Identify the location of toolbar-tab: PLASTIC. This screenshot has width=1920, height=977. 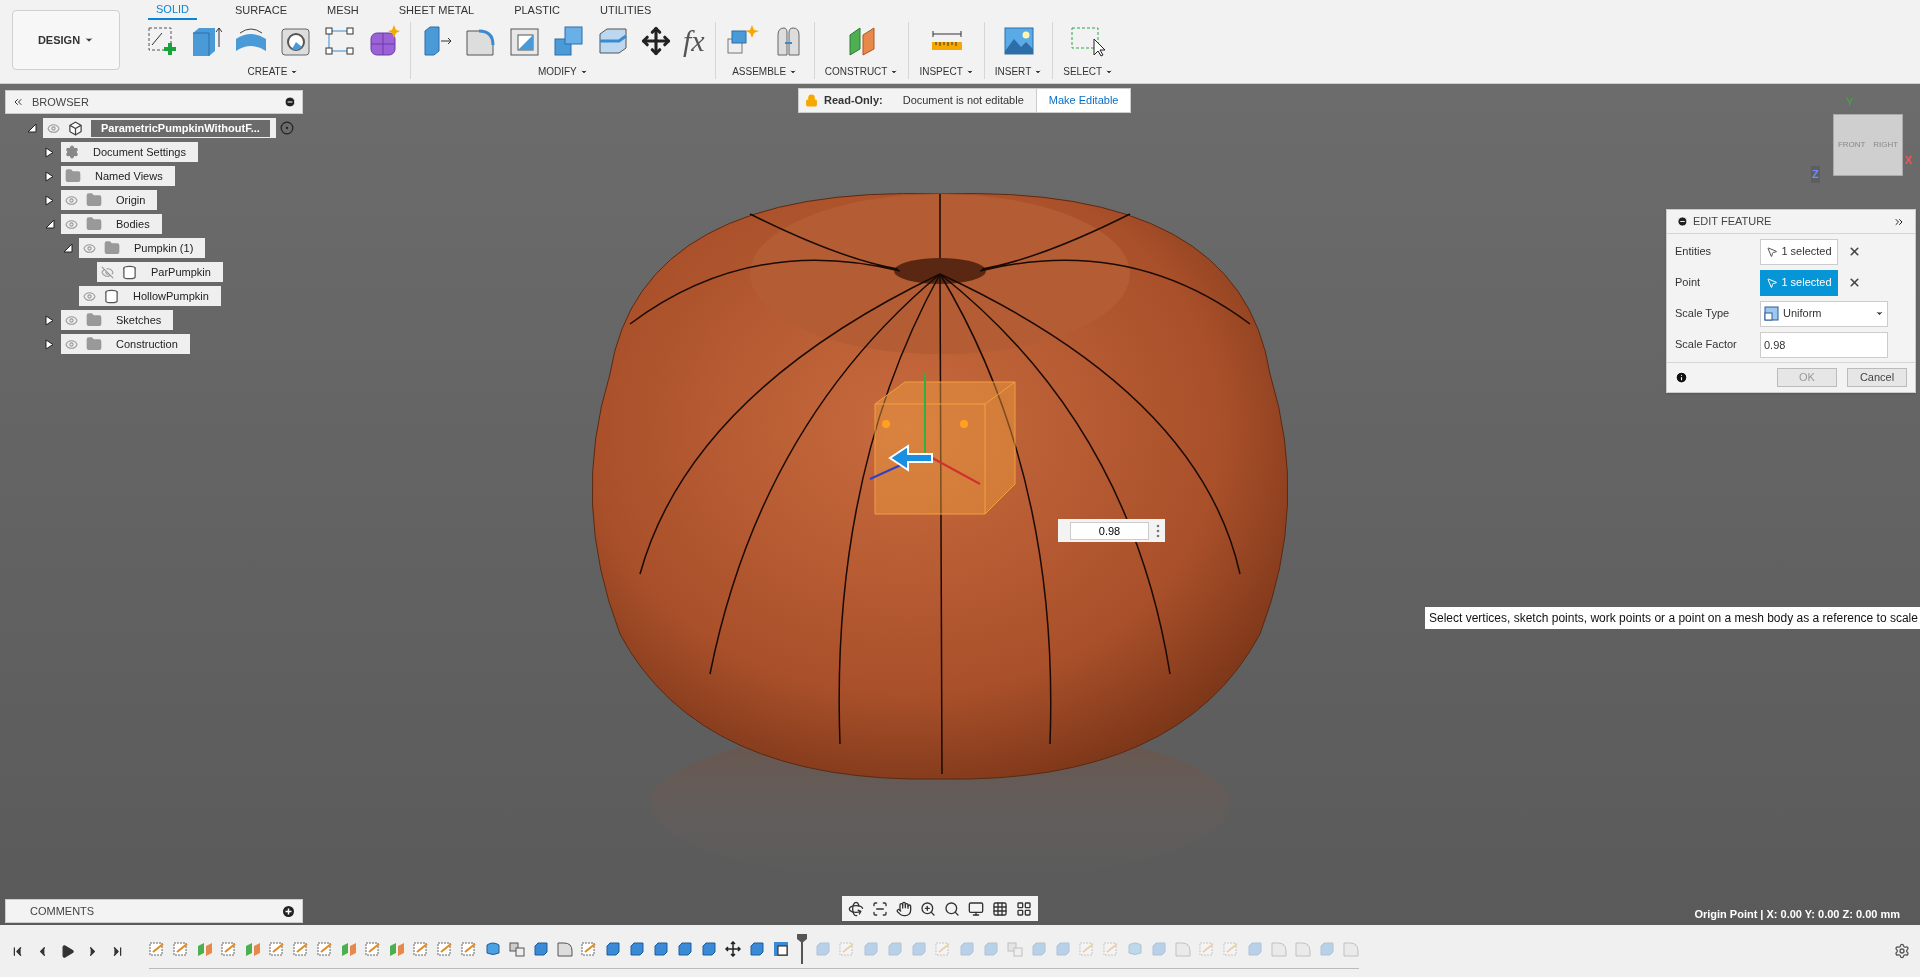
(537, 10).